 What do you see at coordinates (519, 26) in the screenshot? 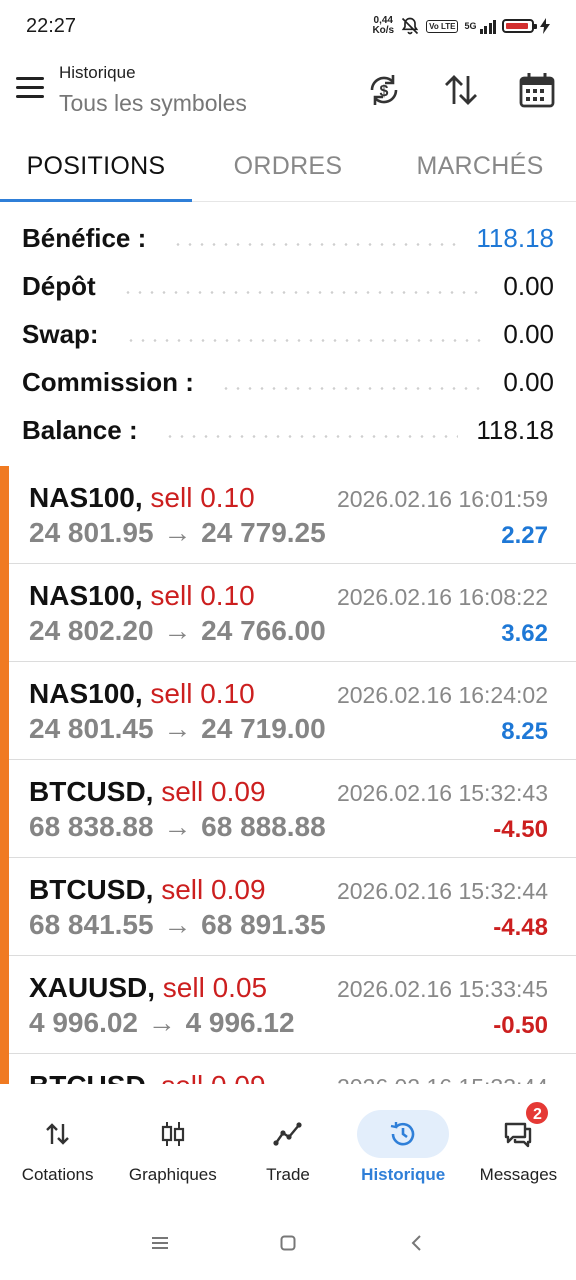
I see `battery-low-icon` at bounding box center [519, 26].